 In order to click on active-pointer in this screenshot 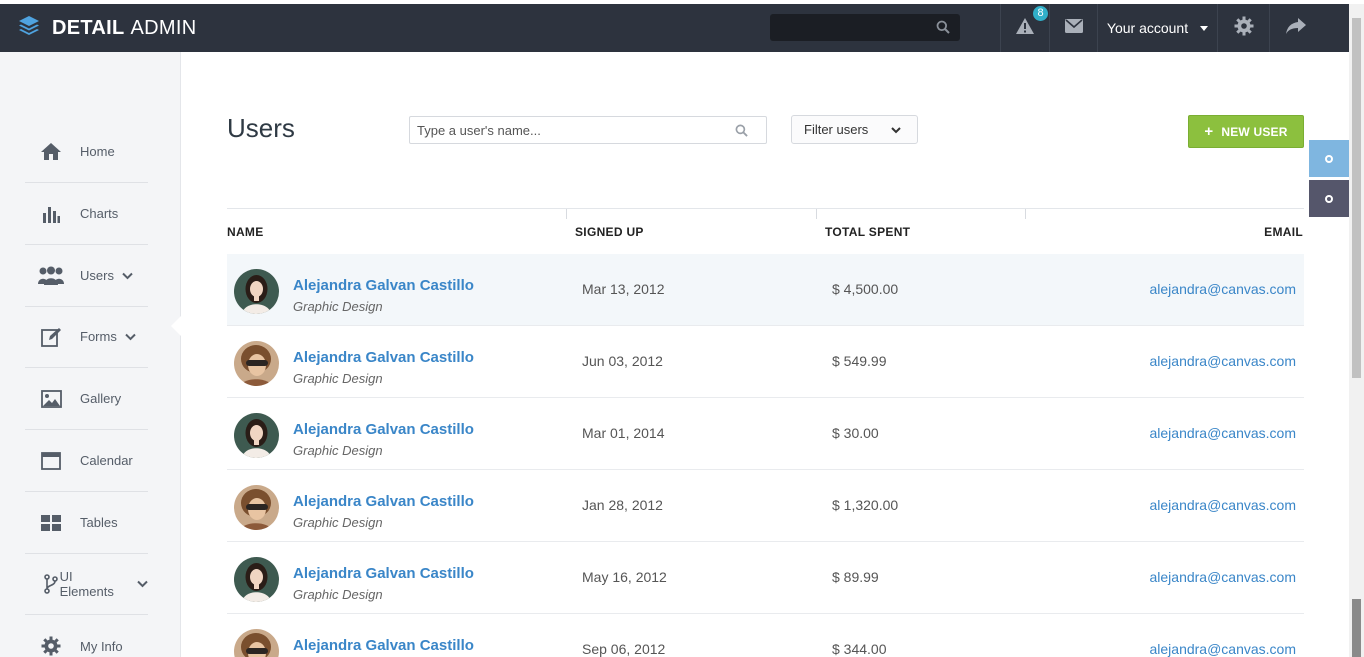, I will do `click(176, 326)`.